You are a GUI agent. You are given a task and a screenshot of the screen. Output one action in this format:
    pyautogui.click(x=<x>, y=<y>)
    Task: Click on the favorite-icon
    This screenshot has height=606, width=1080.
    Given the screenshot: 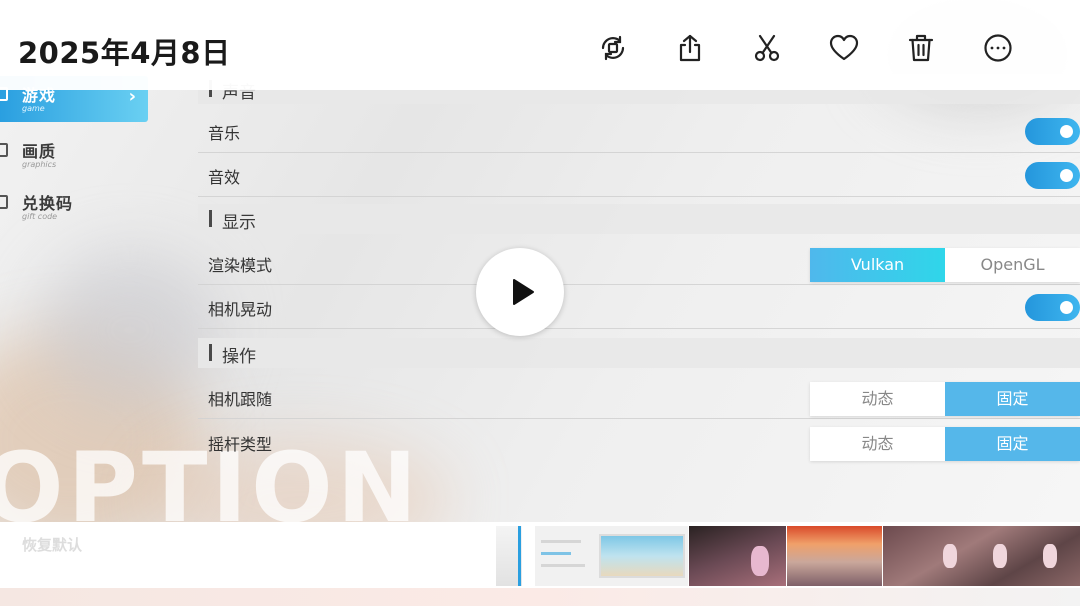 What is the action you would take?
    pyautogui.click(x=844, y=47)
    